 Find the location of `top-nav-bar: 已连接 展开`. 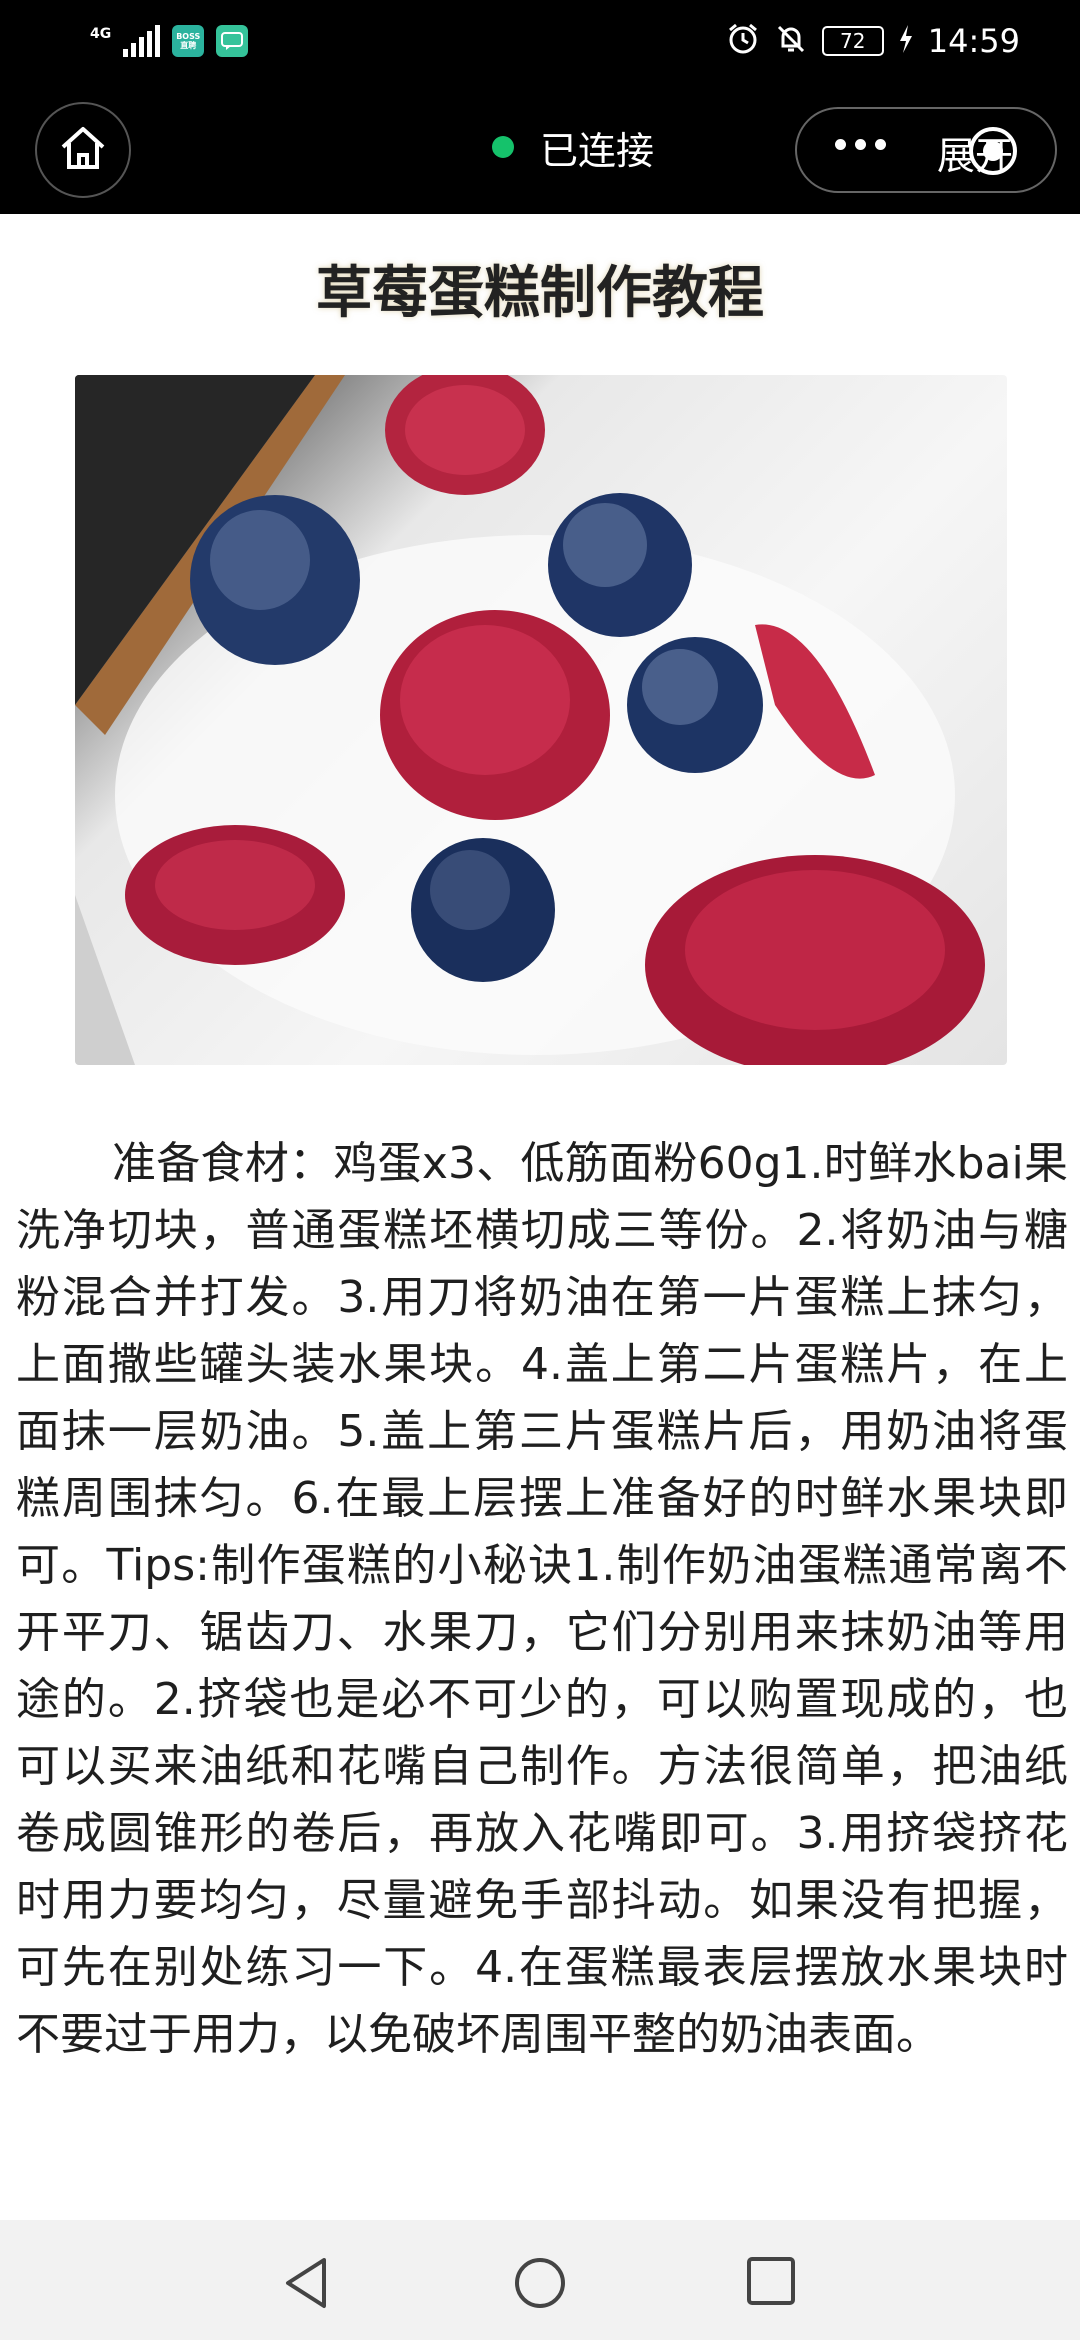

top-nav-bar: 已连接 展开 is located at coordinates (540, 148).